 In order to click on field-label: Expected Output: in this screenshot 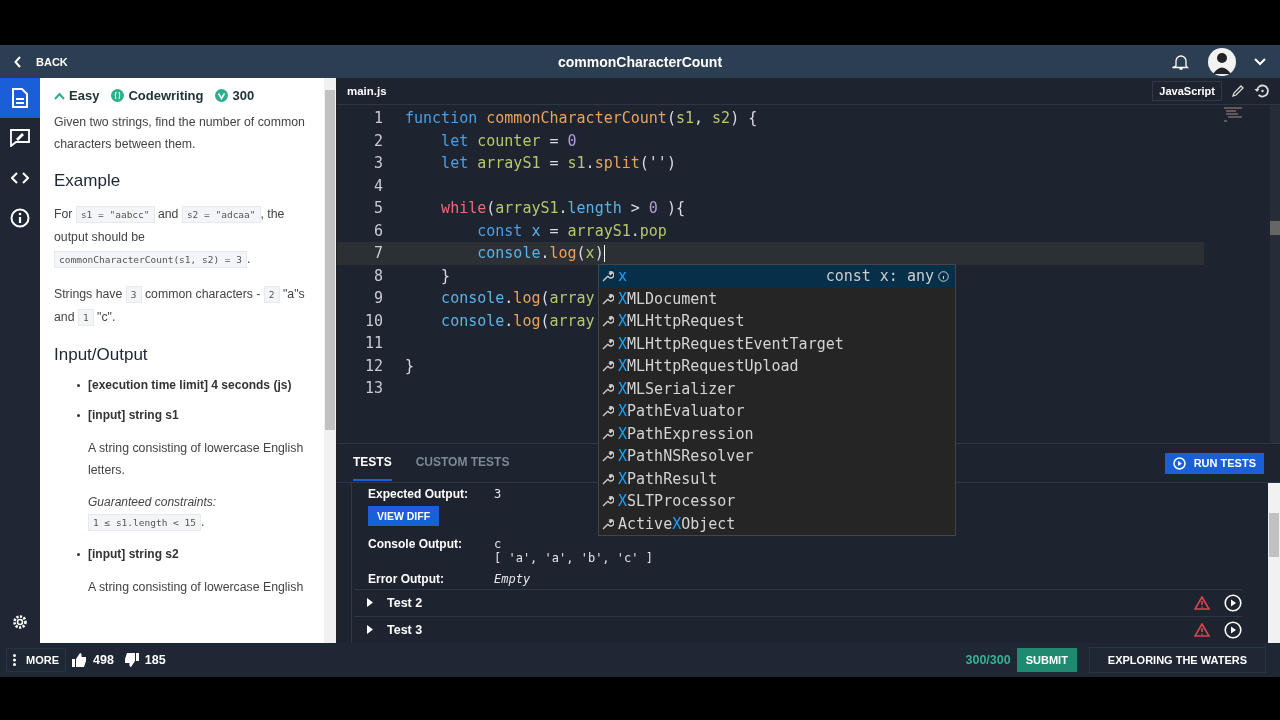, I will do `click(418, 494)`.